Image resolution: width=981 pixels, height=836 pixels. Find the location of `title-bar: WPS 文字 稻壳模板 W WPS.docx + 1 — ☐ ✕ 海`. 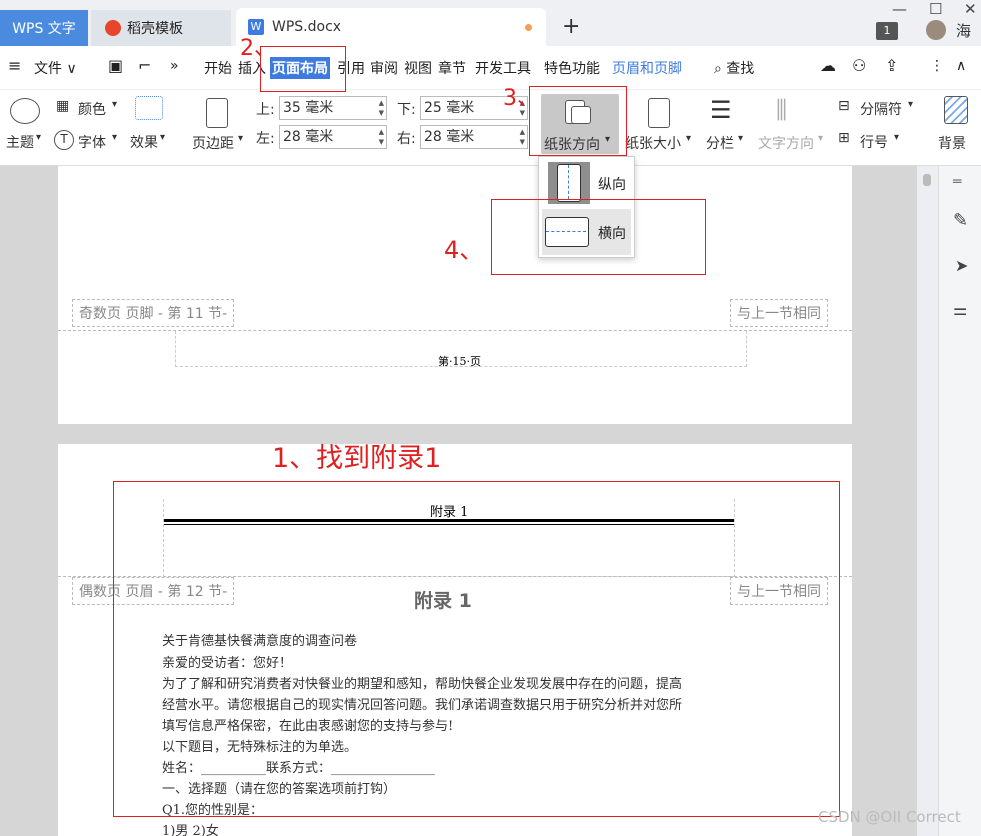

title-bar: WPS 文字 稻壳模板 W WPS.docx + 1 — ☐ ✕ 海 is located at coordinates (490, 23).